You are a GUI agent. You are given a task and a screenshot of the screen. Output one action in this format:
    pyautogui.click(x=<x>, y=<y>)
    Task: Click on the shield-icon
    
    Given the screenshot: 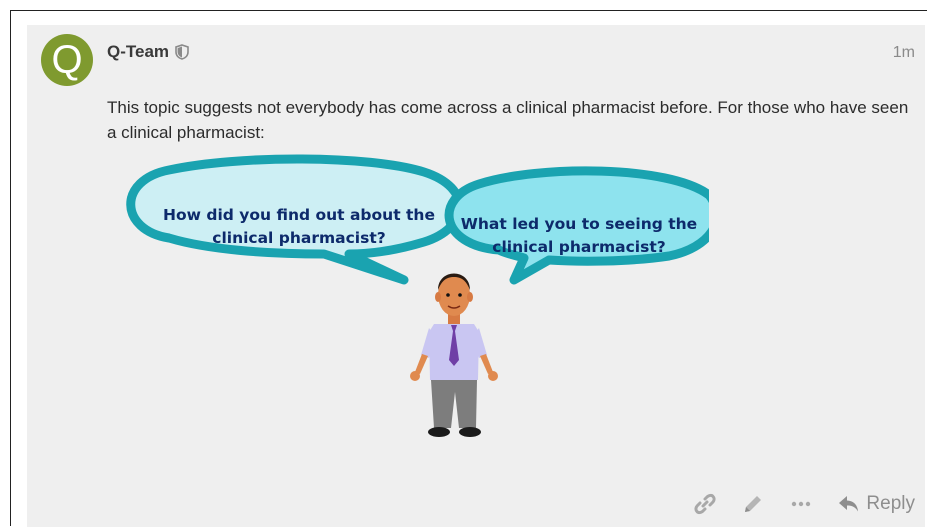 What is the action you would take?
    pyautogui.click(x=182, y=52)
    